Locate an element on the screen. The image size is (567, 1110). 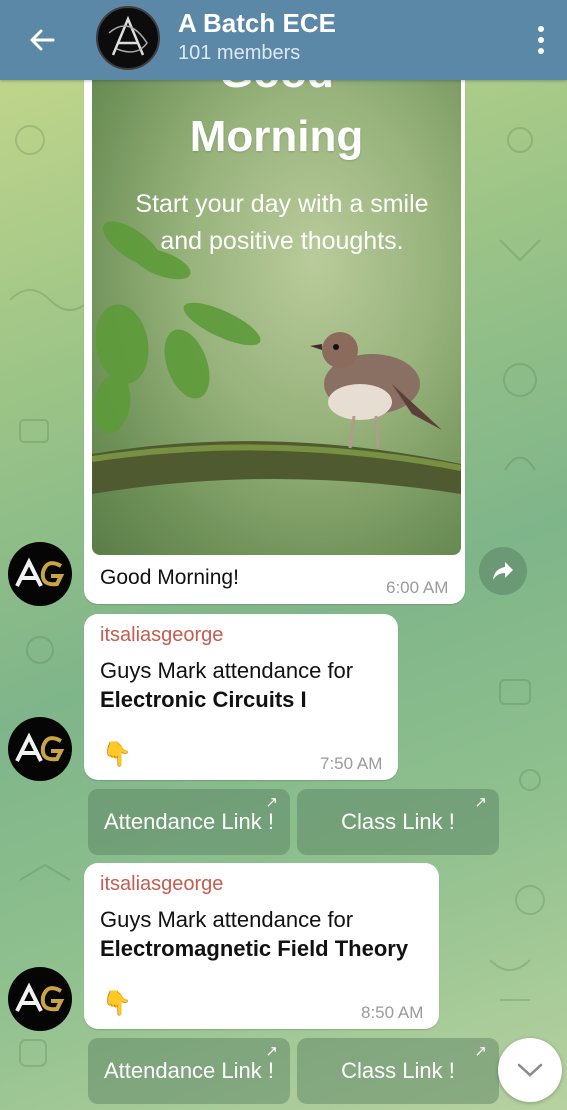
monogram-logo-icon is located at coordinates (128, 35).